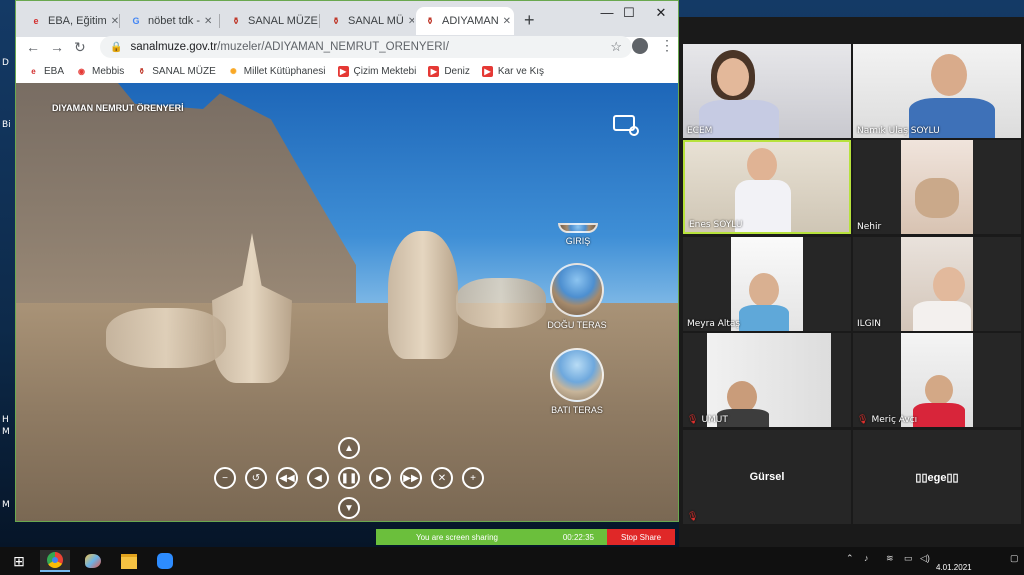  Describe the element at coordinates (380, 478) in the screenshot. I see `pan-right-button: ▶` at that location.